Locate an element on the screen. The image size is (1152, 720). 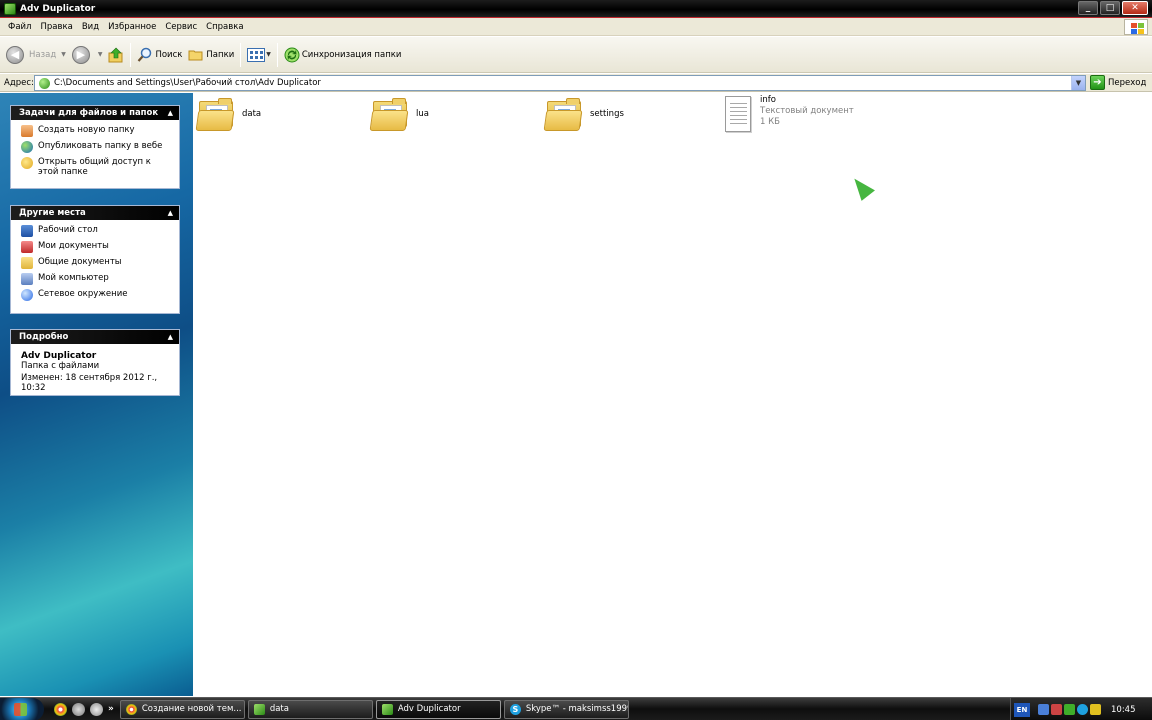
my-documents-icon is located at coordinates (27, 247).